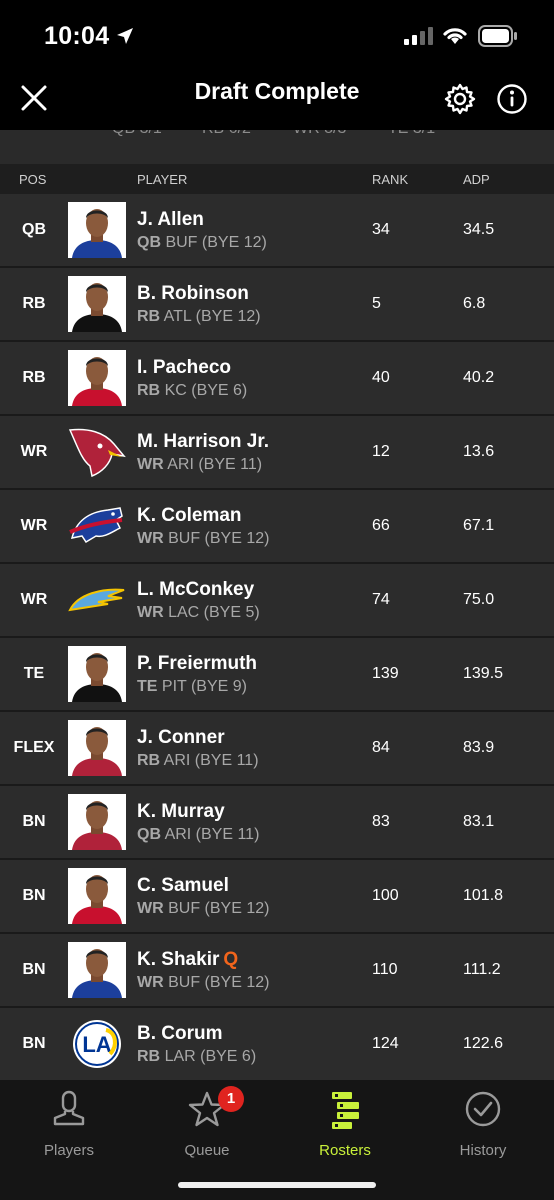 The height and width of the screenshot is (1200, 554). I want to click on player-name: C. Samuel, so click(183, 886).